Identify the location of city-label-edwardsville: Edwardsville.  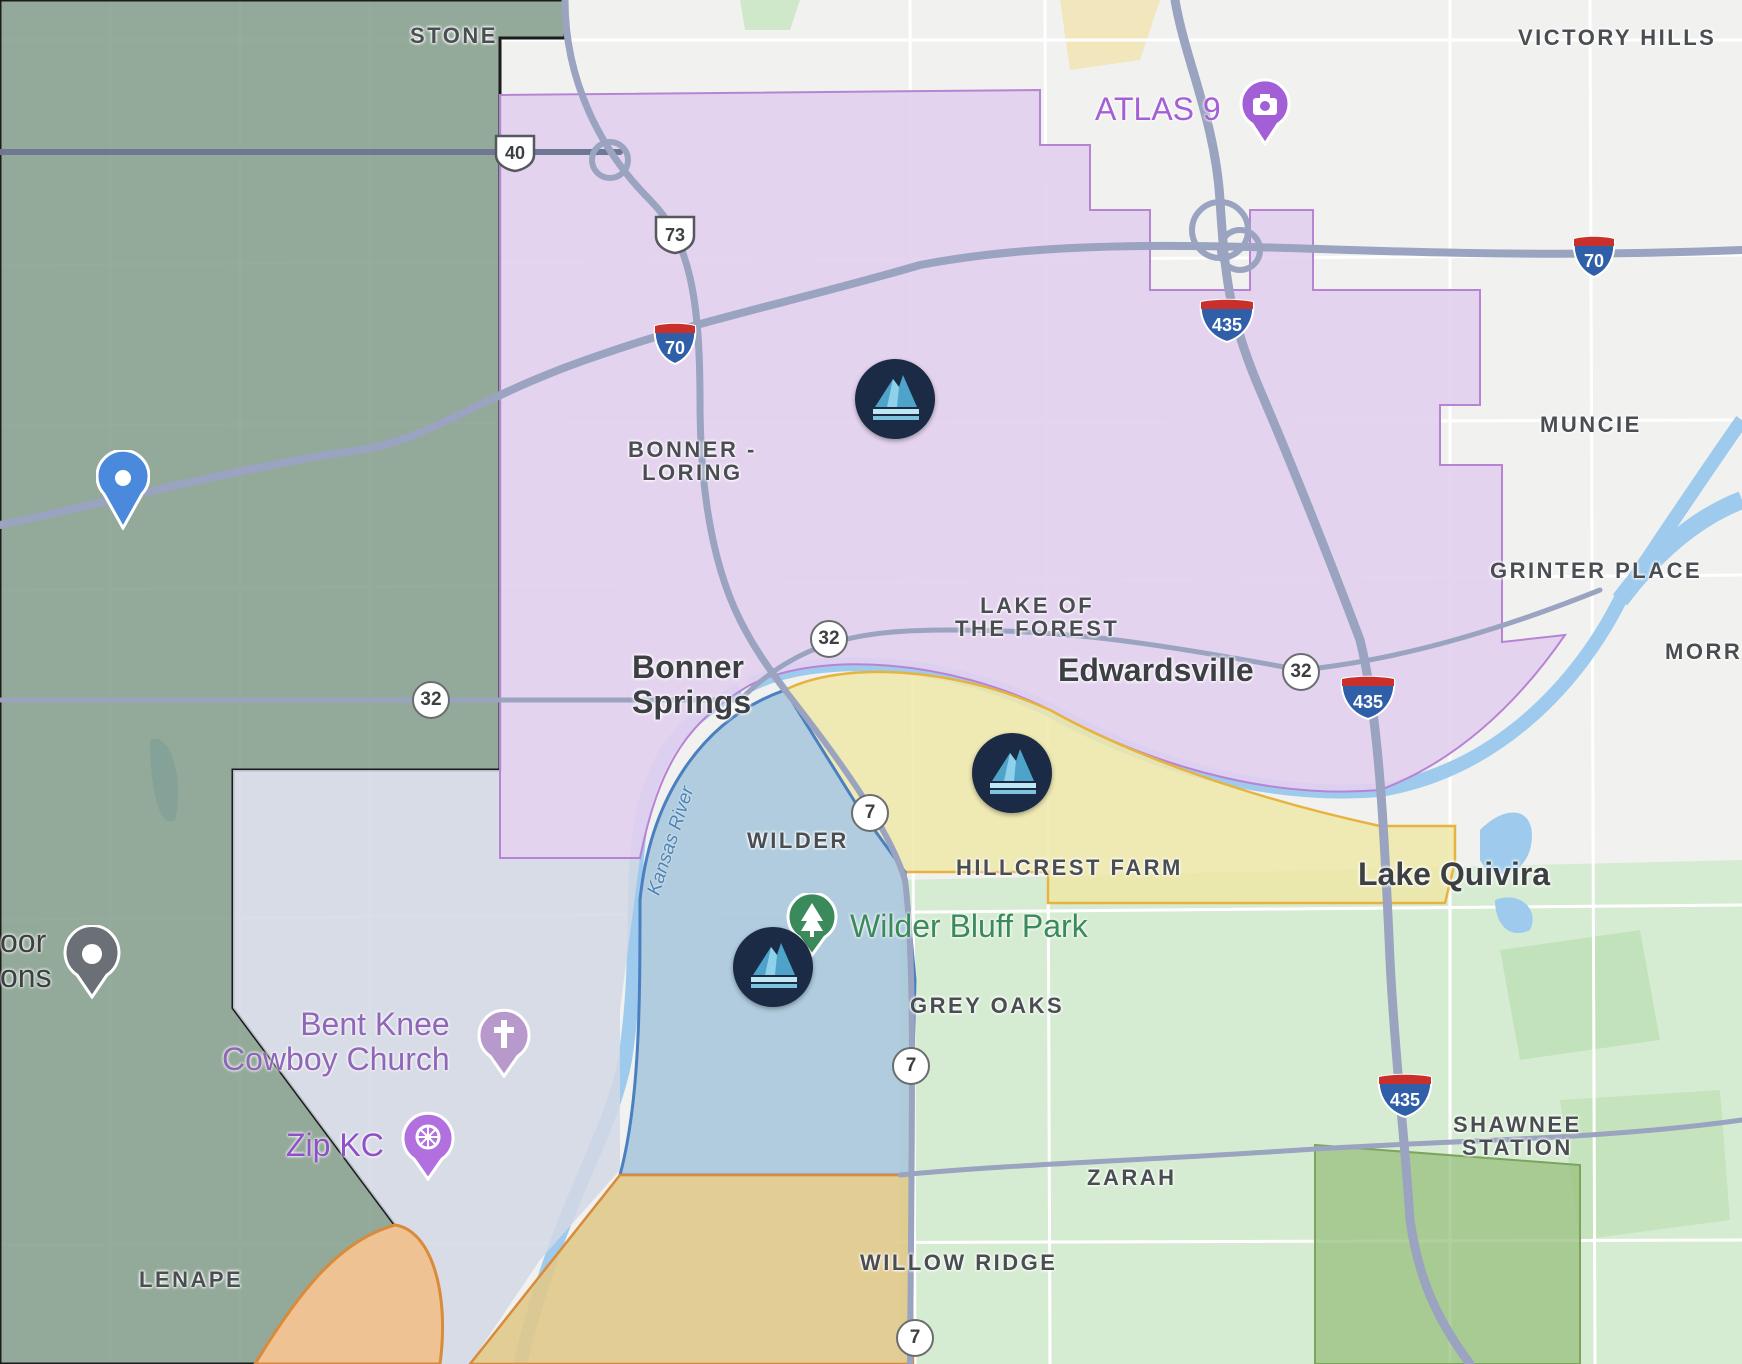
(1156, 670).